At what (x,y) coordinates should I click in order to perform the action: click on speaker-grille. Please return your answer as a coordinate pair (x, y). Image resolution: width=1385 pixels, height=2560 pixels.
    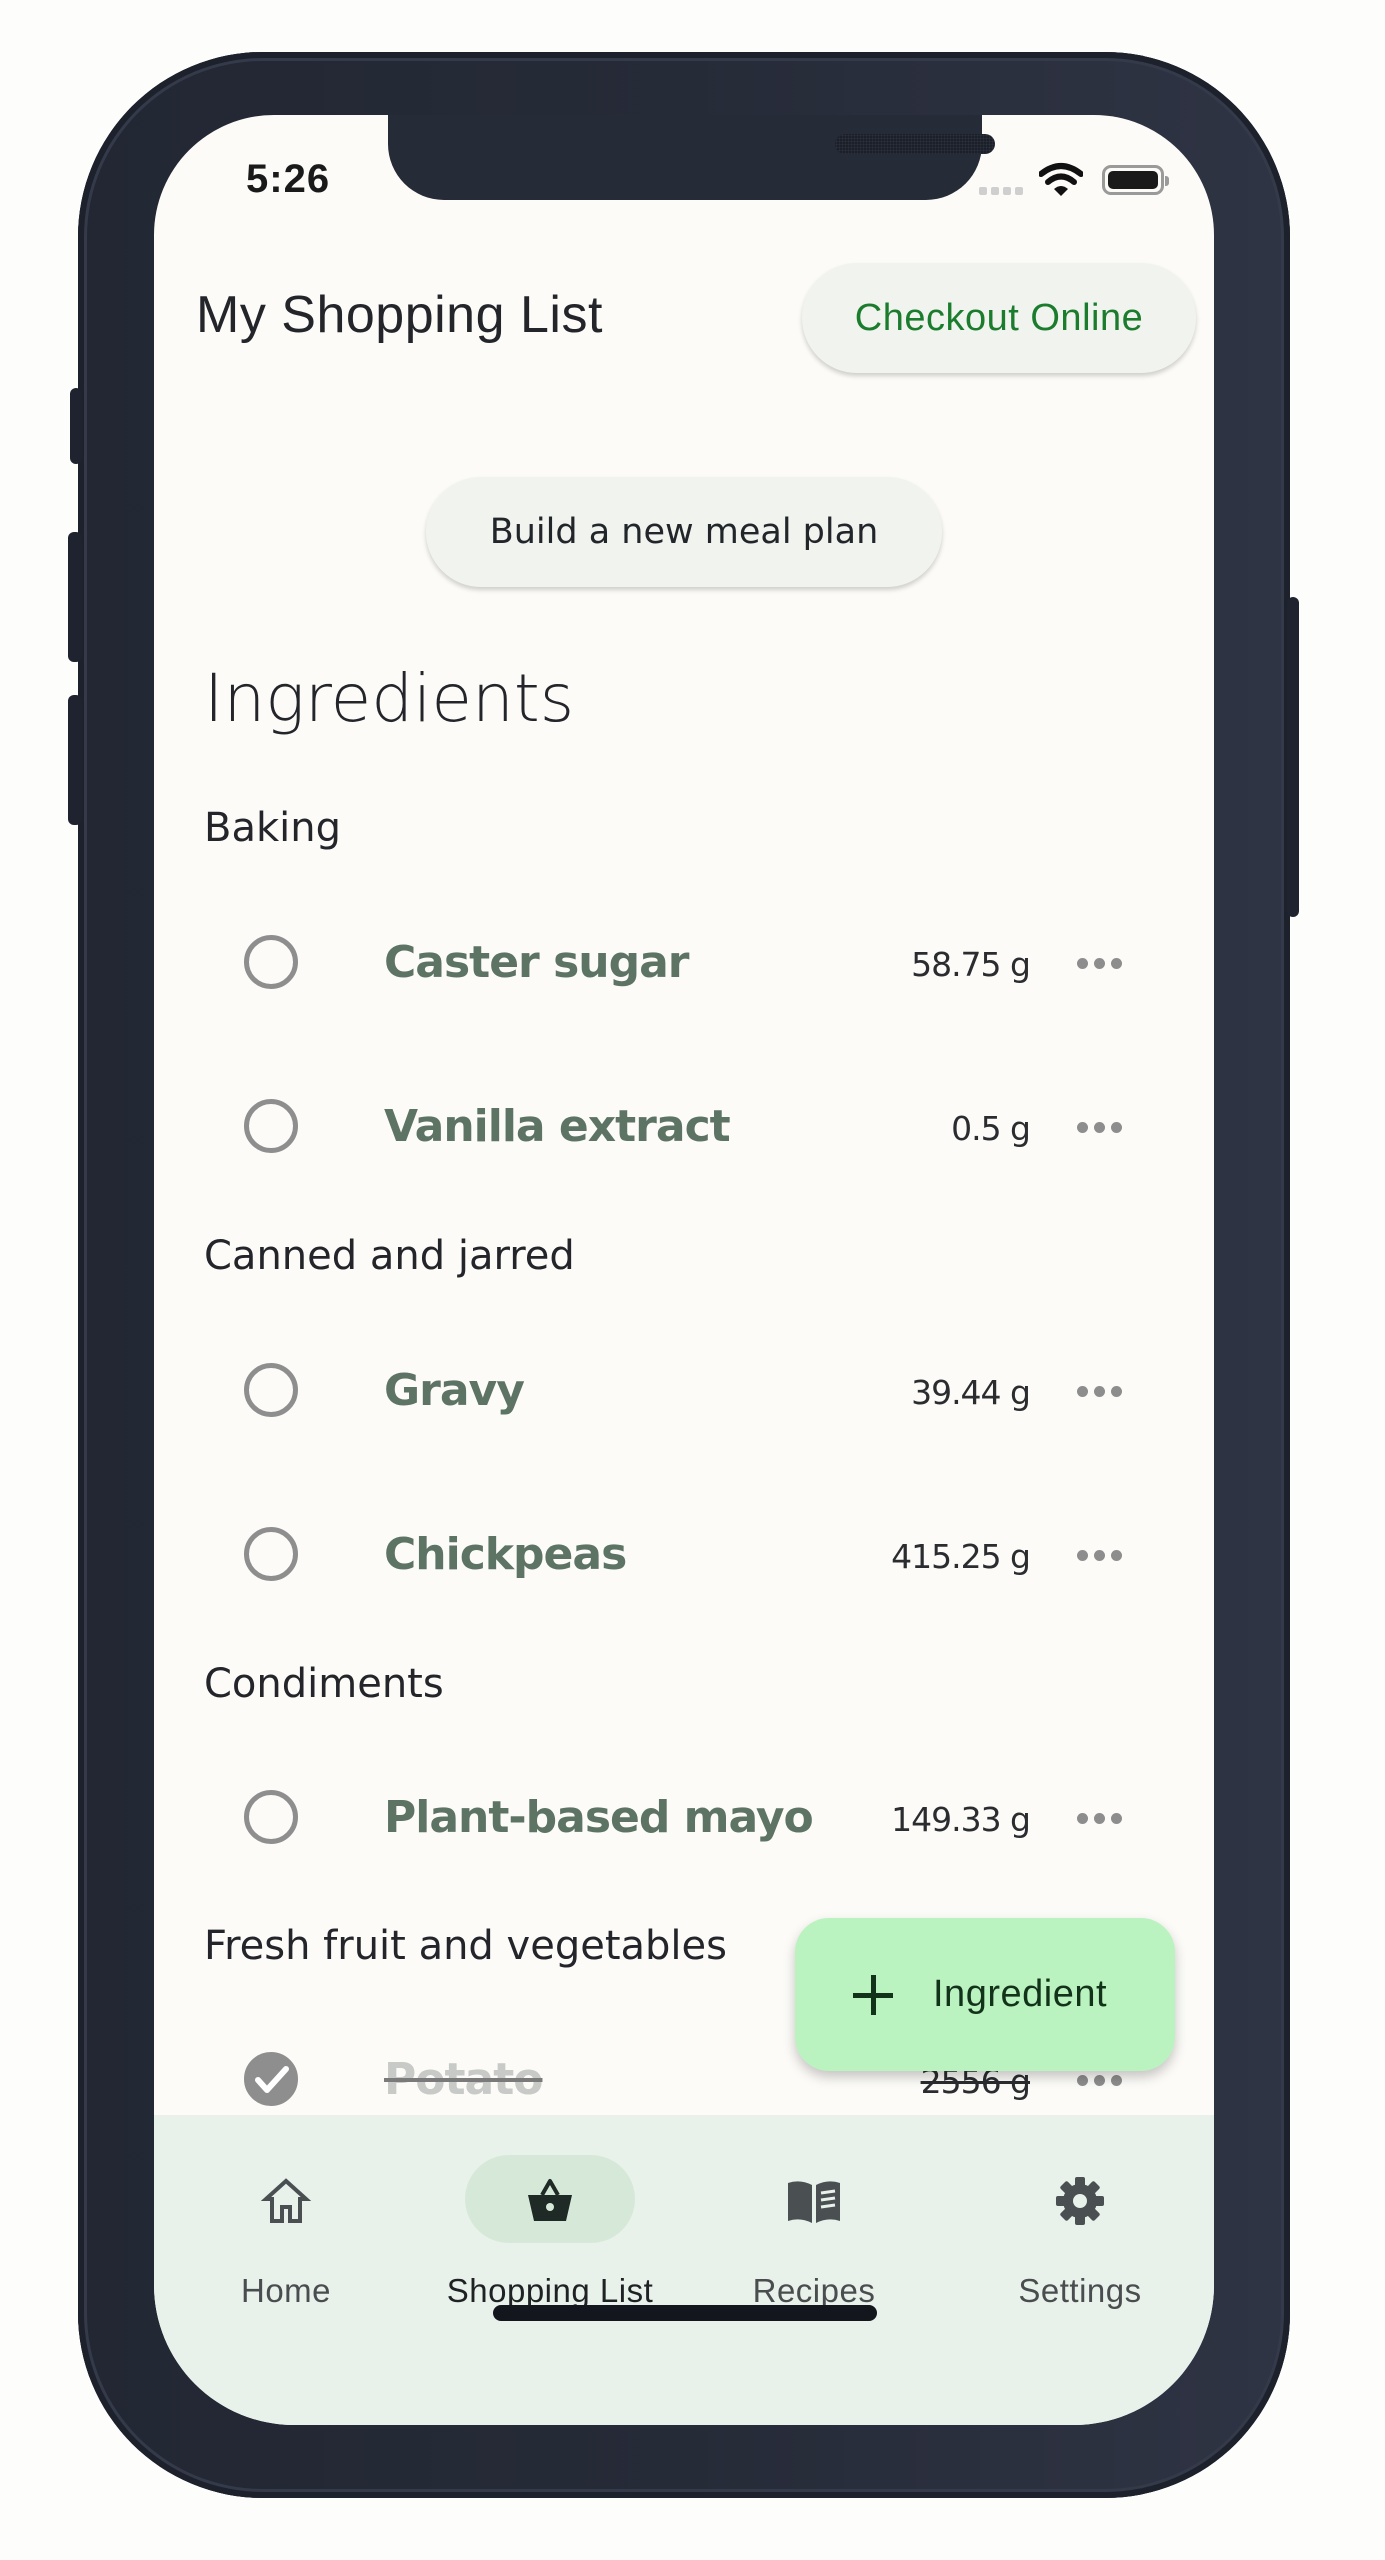
    Looking at the image, I should click on (915, 144).